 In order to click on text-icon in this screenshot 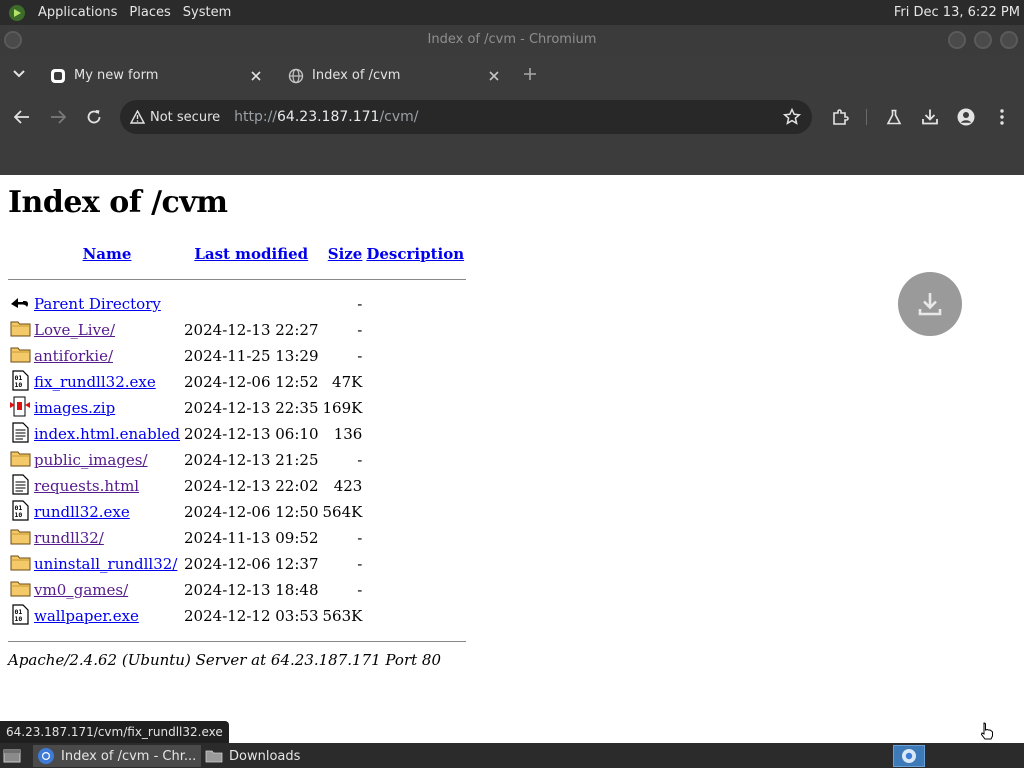, I will do `click(20, 434)`.